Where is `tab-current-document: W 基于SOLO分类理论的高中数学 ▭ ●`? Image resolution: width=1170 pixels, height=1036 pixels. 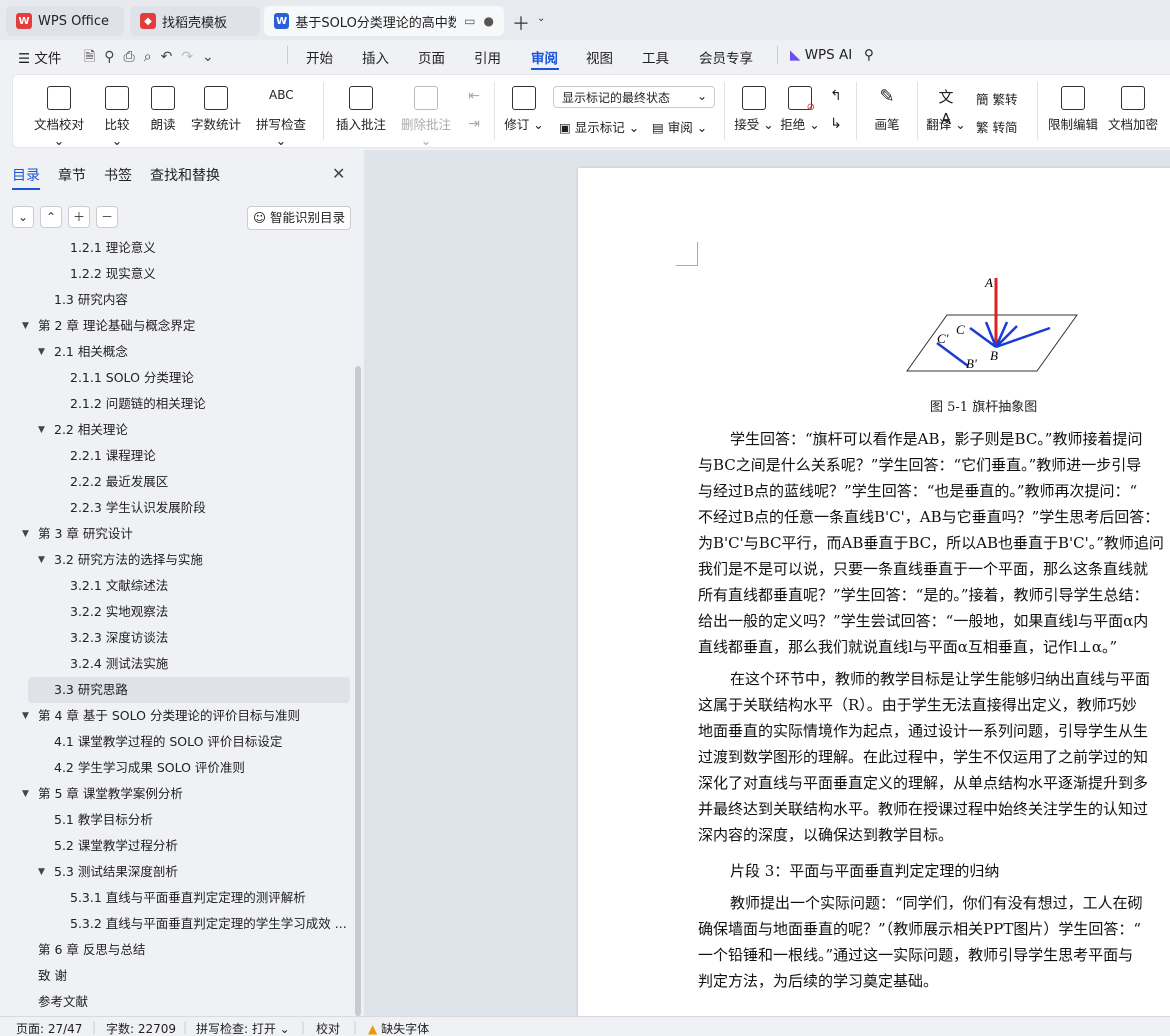
tab-current-document: W 基于SOLO分类理论的高中数学 ▭ ● is located at coordinates (384, 21).